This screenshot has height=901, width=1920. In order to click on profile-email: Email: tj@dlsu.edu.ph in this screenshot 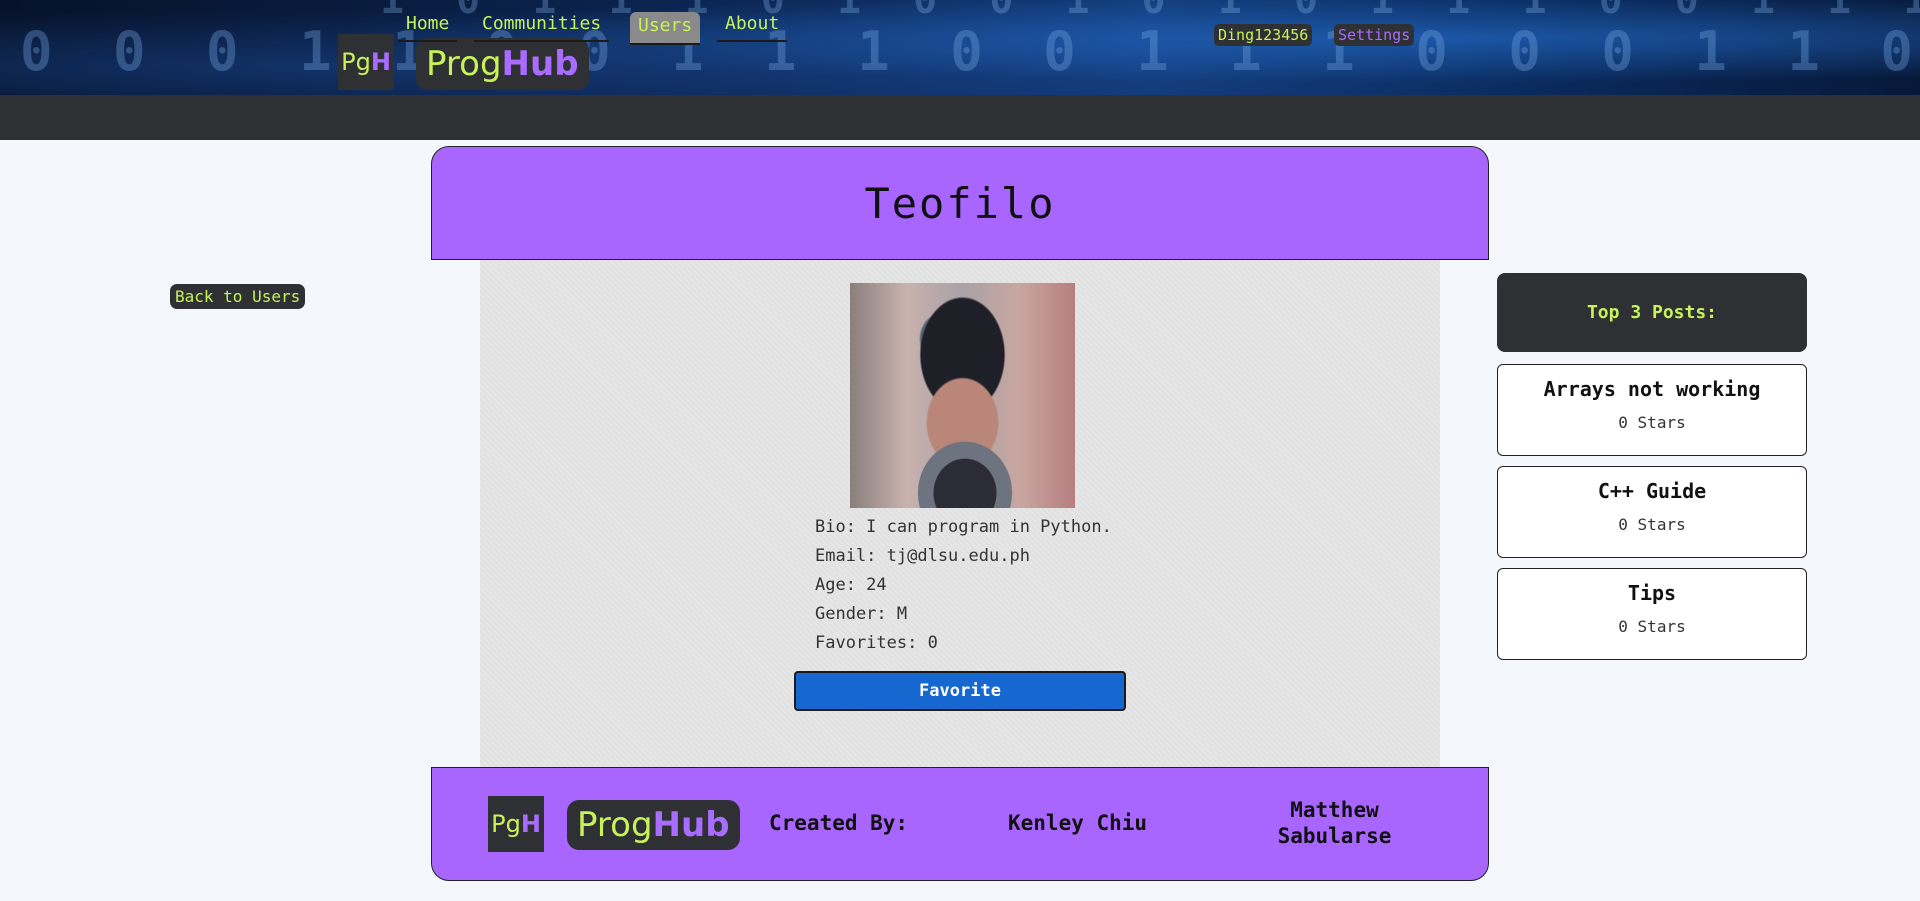, I will do `click(922, 556)`.